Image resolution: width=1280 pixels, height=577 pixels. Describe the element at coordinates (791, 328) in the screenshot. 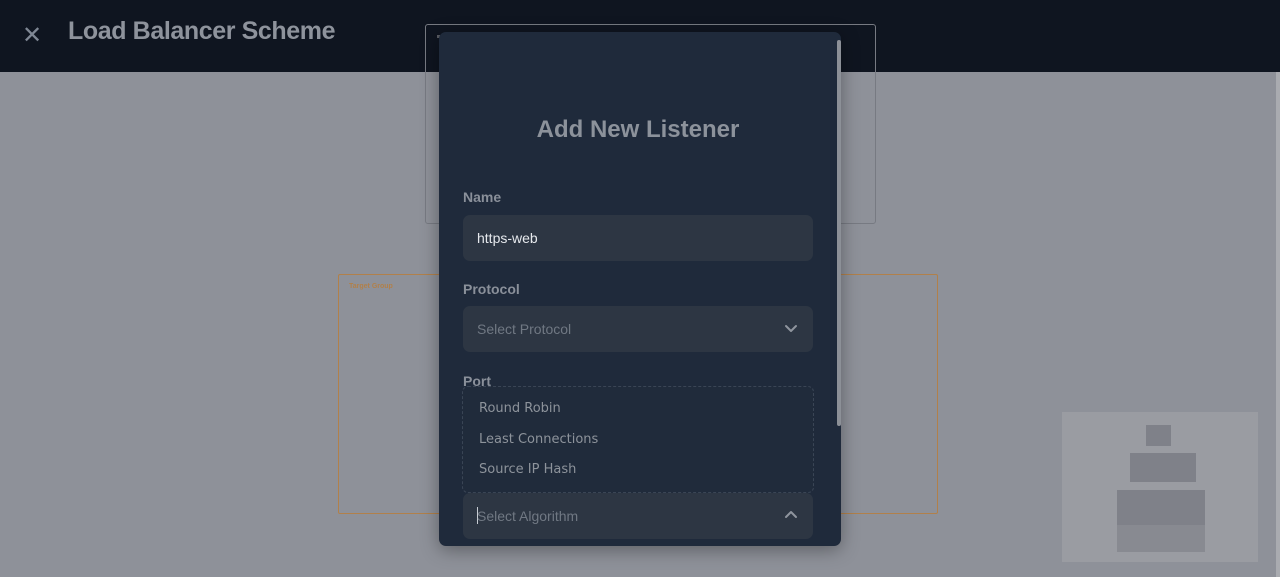

I see `chevron-down-icon` at that location.